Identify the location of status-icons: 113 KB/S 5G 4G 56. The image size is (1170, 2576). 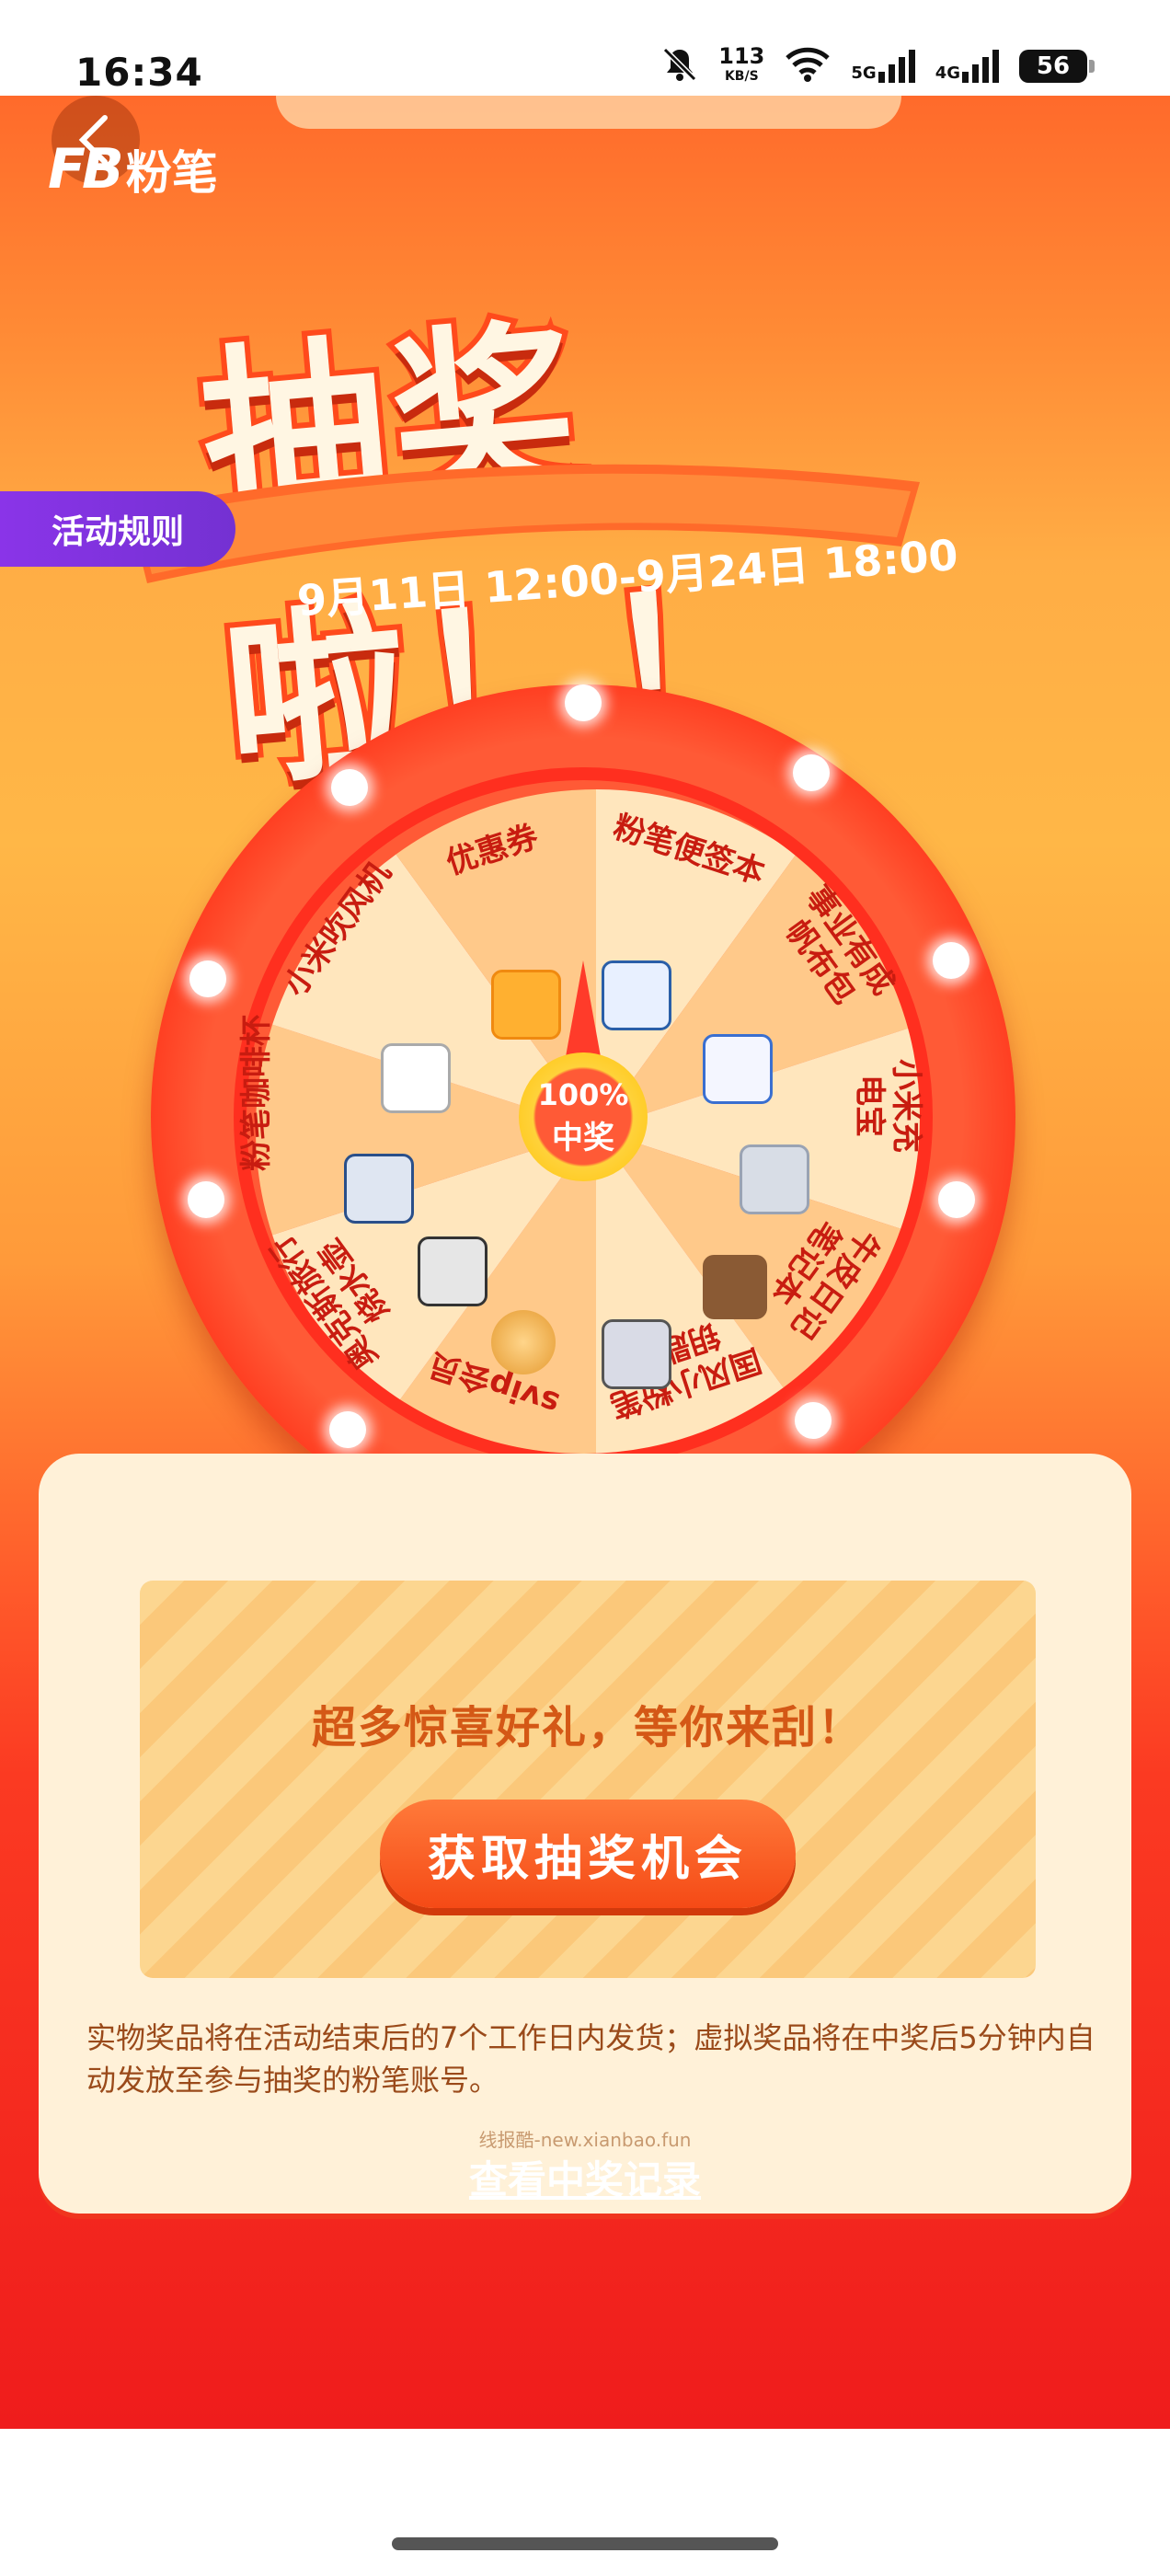
(878, 64).